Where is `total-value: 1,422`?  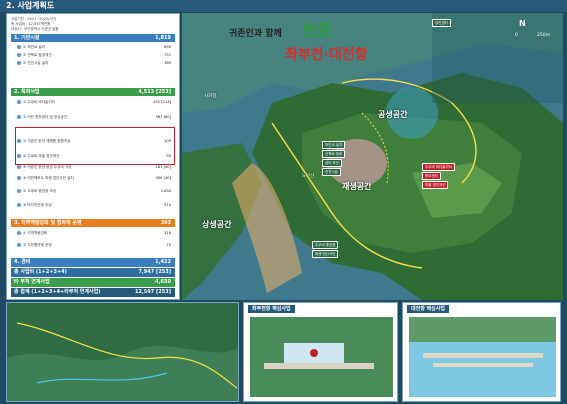 total-value: 1,422 is located at coordinates (163, 262).